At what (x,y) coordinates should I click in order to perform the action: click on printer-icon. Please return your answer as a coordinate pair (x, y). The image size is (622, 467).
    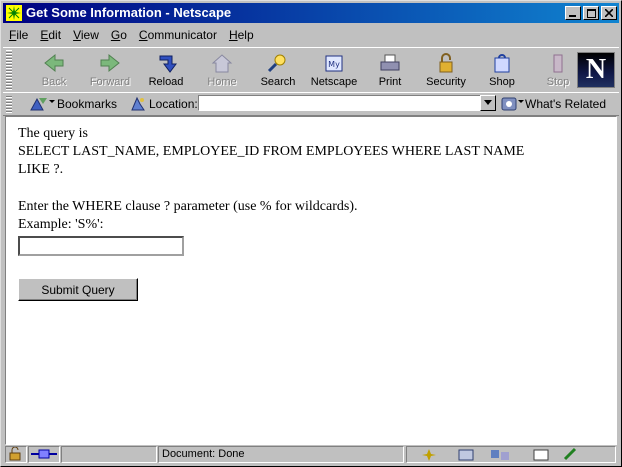
    Looking at the image, I should click on (390, 62).